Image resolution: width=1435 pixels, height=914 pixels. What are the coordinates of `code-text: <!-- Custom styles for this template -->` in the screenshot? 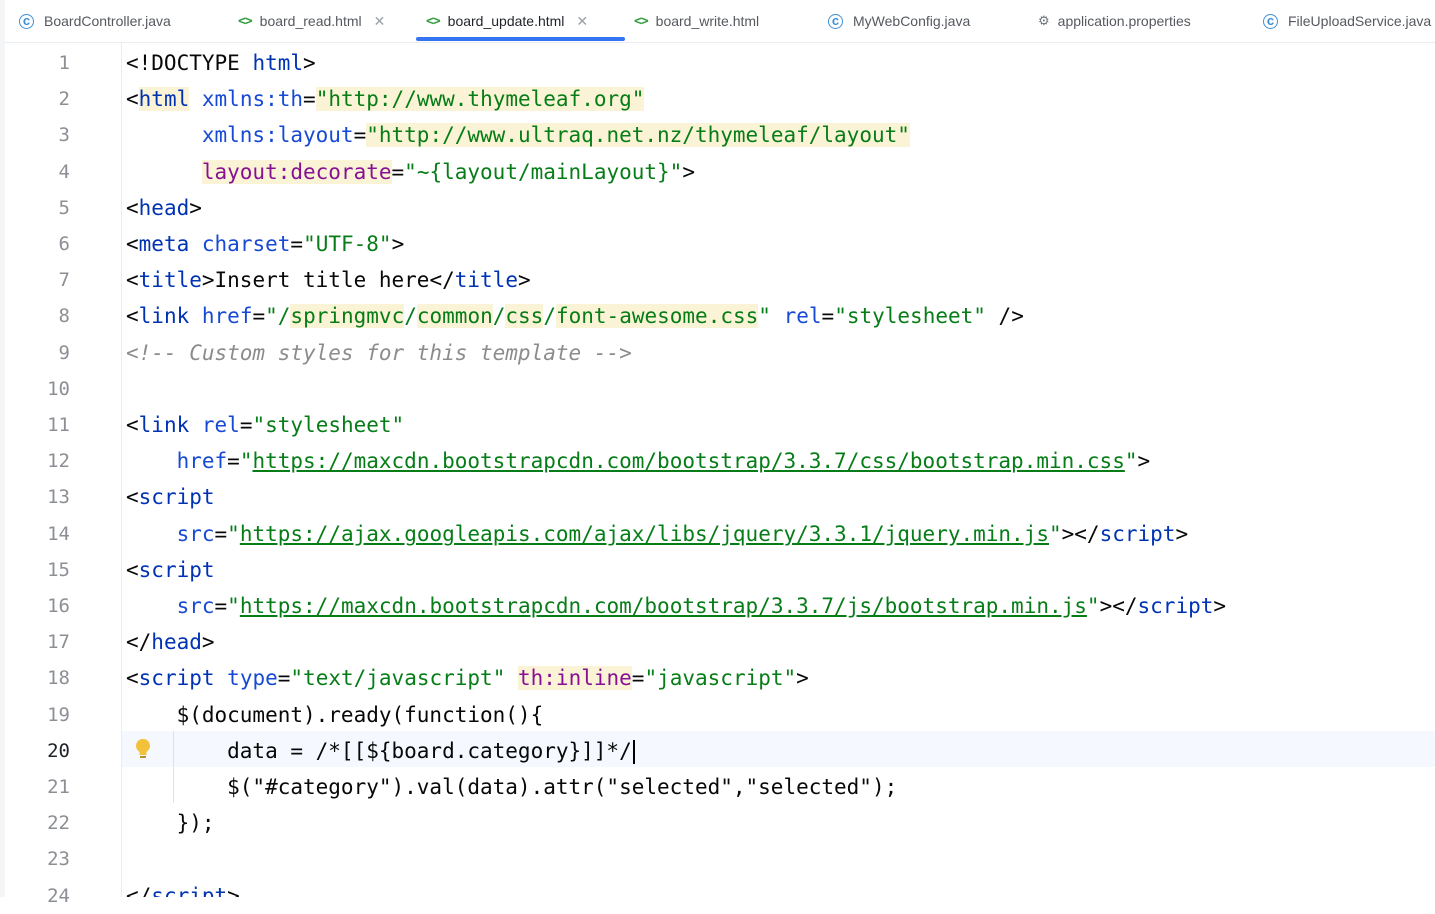 It's located at (379, 353).